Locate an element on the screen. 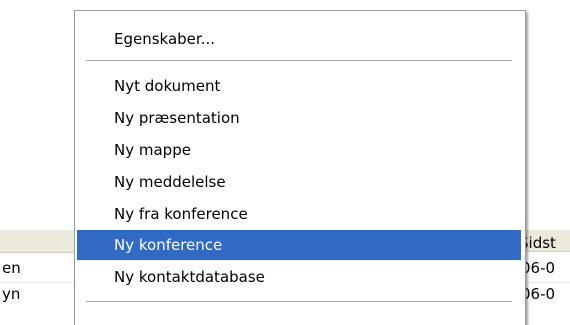 This screenshot has height=325, width=570. menu-item-new-document: Nyt dokument is located at coordinates (299, 86).